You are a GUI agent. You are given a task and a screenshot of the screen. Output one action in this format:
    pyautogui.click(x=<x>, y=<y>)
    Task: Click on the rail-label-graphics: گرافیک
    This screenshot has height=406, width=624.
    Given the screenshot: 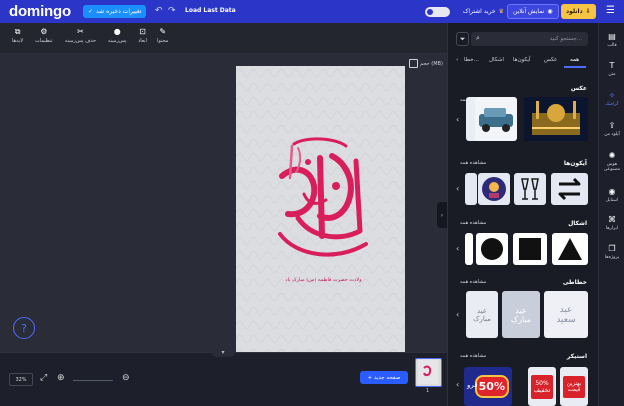 What is the action you would take?
    pyautogui.click(x=612, y=104)
    